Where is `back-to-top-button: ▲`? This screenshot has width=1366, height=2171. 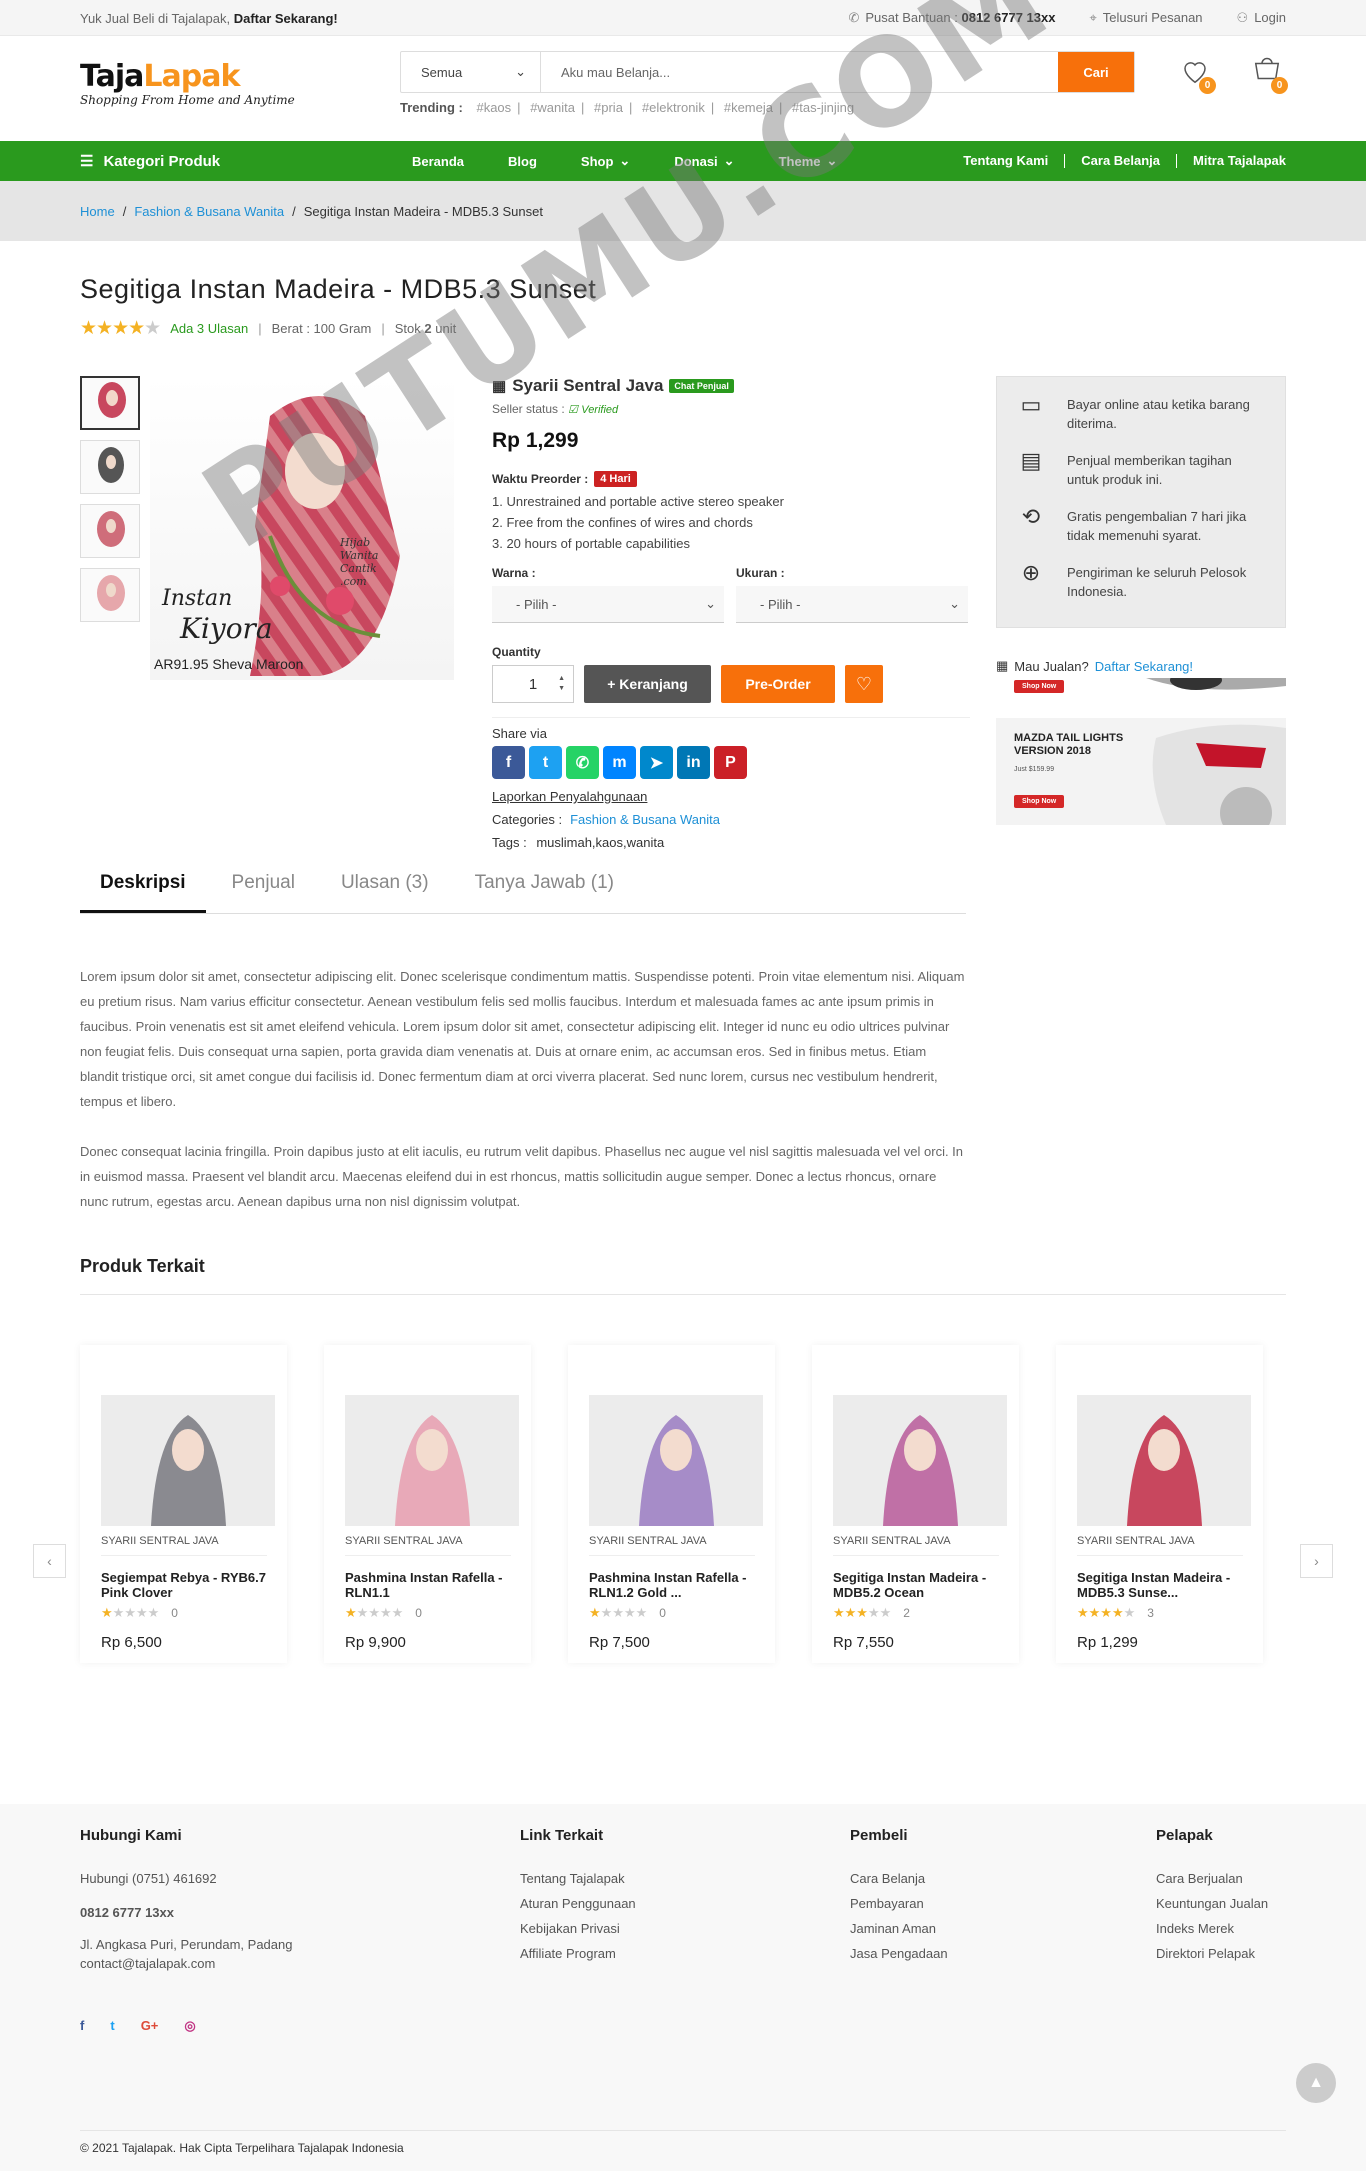 back-to-top-button: ▲ is located at coordinates (1316, 2083).